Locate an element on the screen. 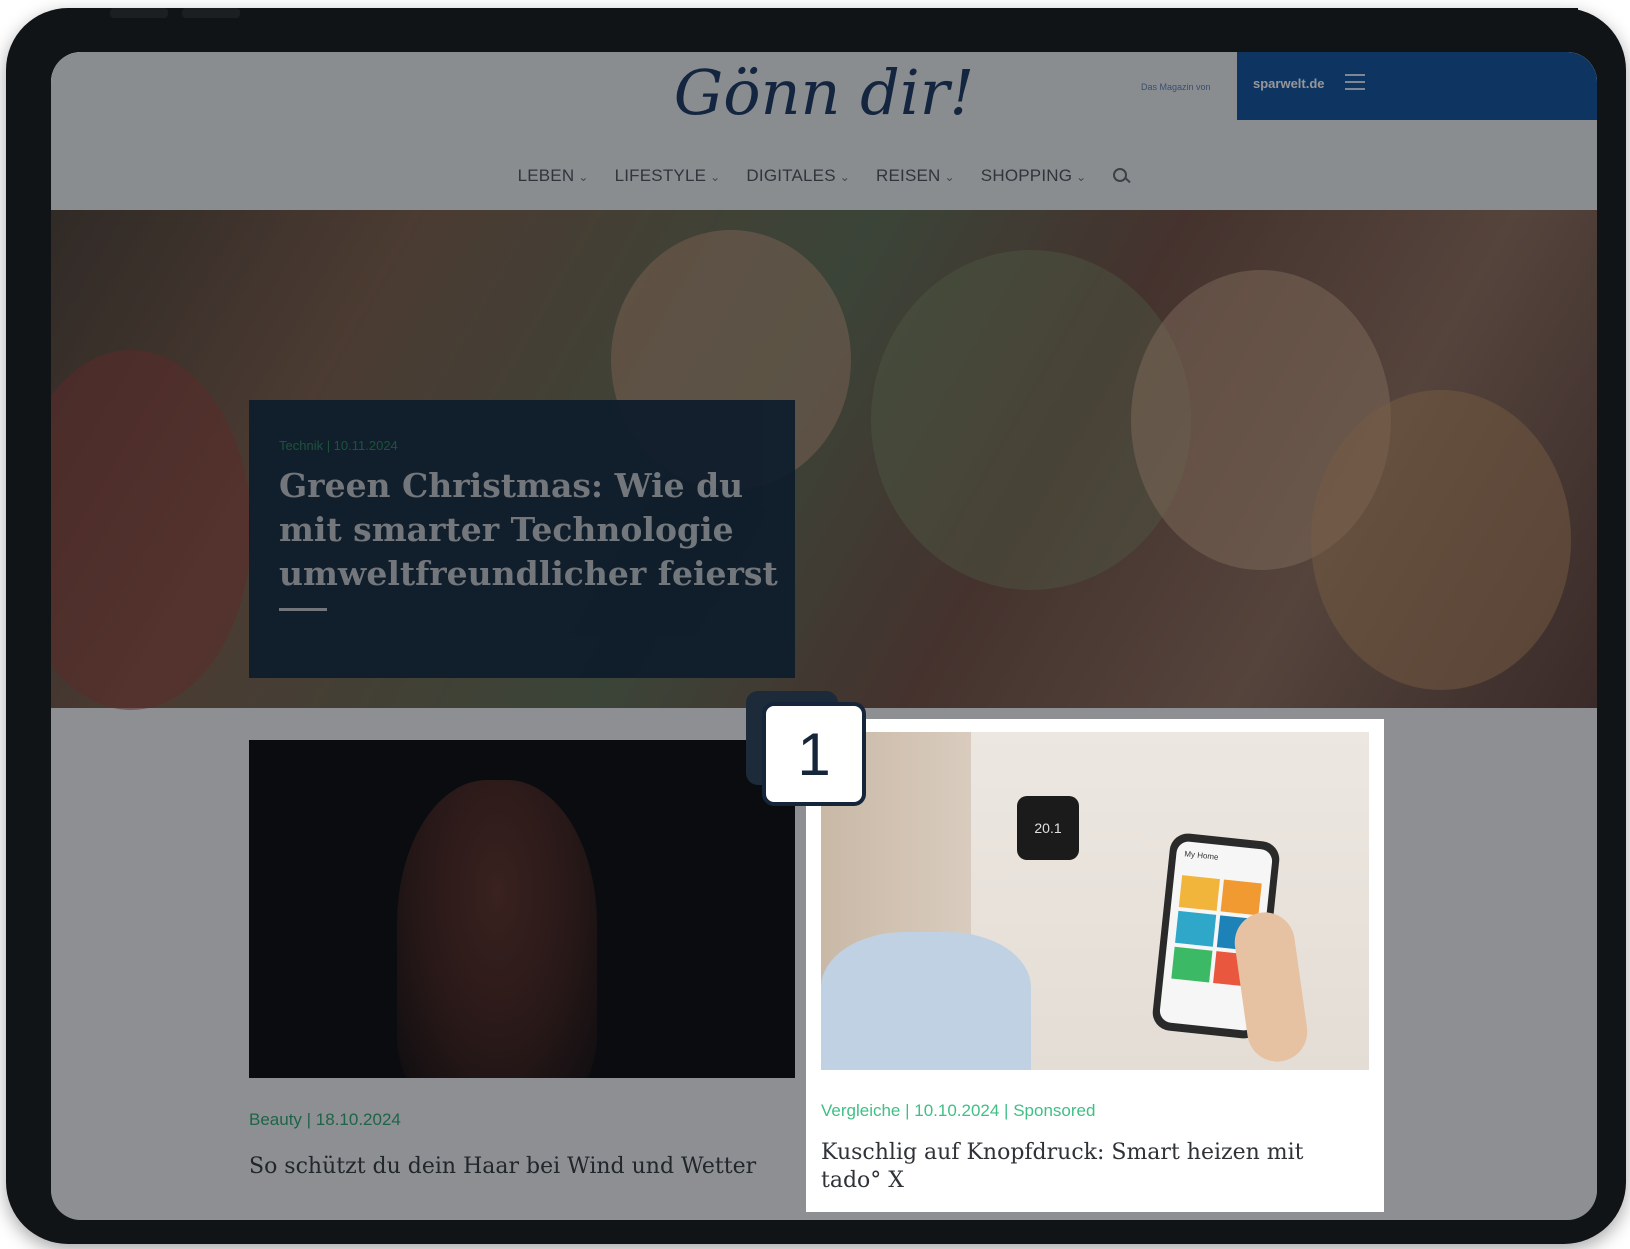 This screenshot has height=1249, width=1630. nav-item-leben: LEBEN ⌄ is located at coordinates (553, 176).